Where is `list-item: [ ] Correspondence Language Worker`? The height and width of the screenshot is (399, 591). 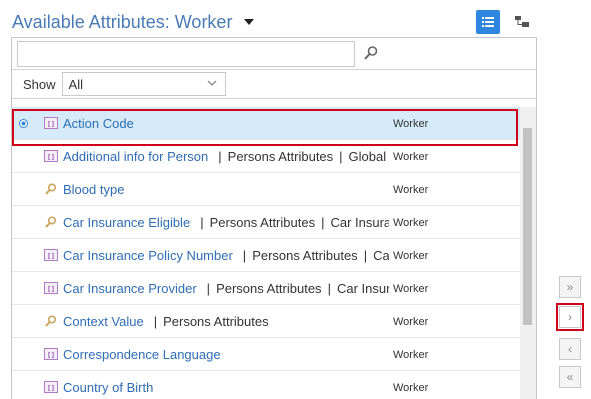
list-item: [ ] Correspondence Language Worker is located at coordinates (266, 354).